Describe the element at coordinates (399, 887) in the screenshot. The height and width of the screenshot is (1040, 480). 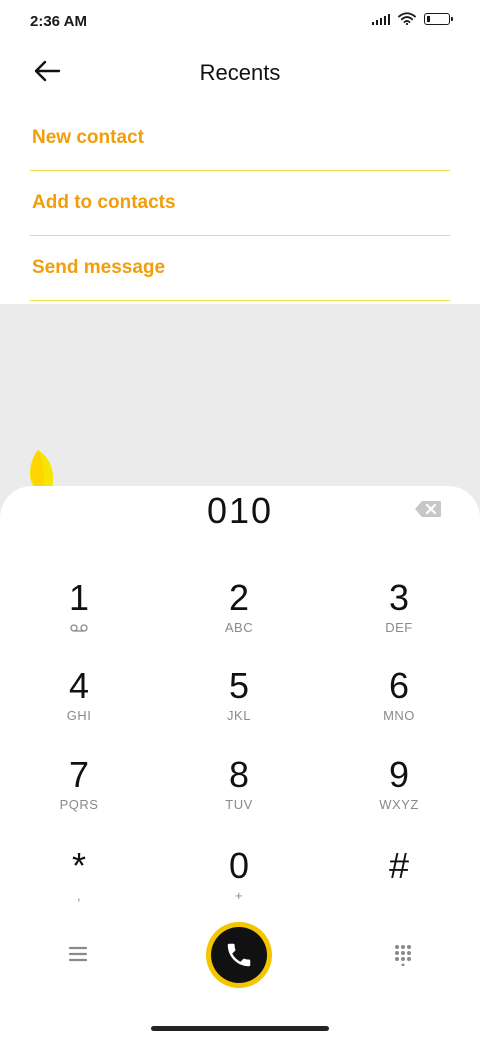
I see `key-hash: #` at that location.